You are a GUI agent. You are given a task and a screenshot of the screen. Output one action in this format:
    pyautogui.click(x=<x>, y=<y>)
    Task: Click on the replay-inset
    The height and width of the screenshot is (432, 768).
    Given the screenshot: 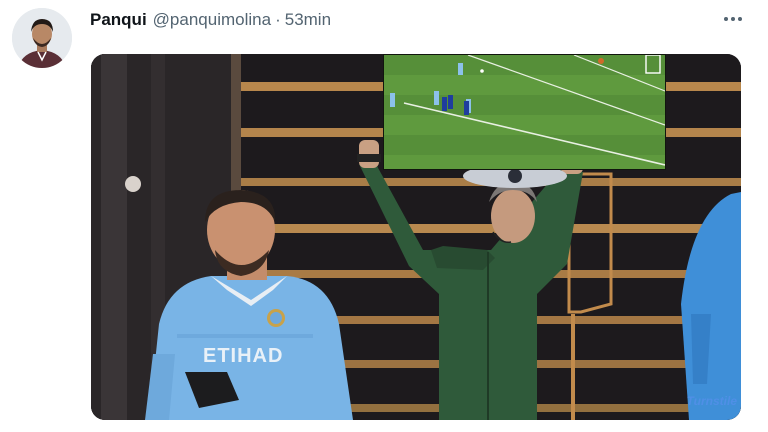 What is the action you would take?
    pyautogui.click(x=524, y=112)
    